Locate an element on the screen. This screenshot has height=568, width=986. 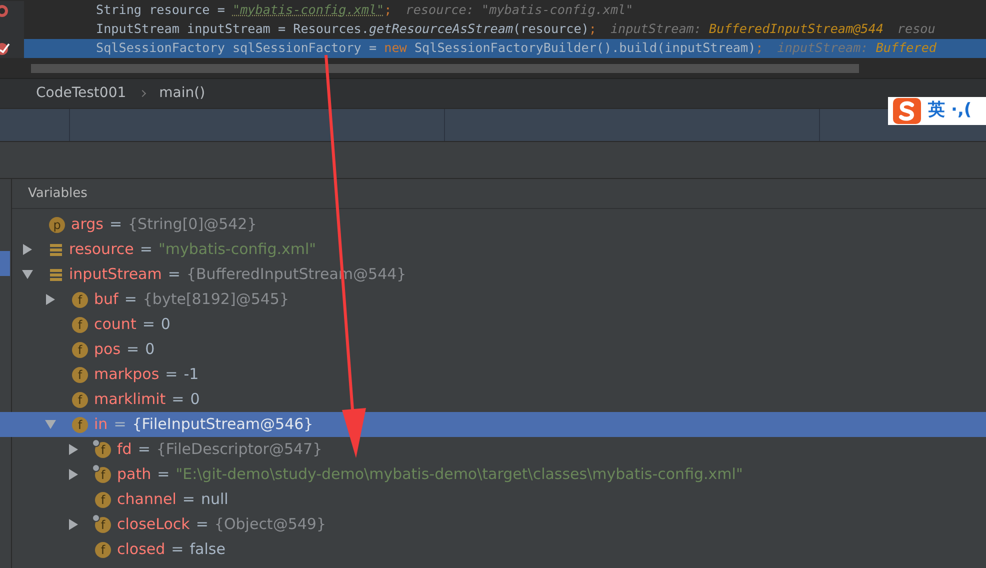
parameter-icon: p is located at coordinates (57, 224).